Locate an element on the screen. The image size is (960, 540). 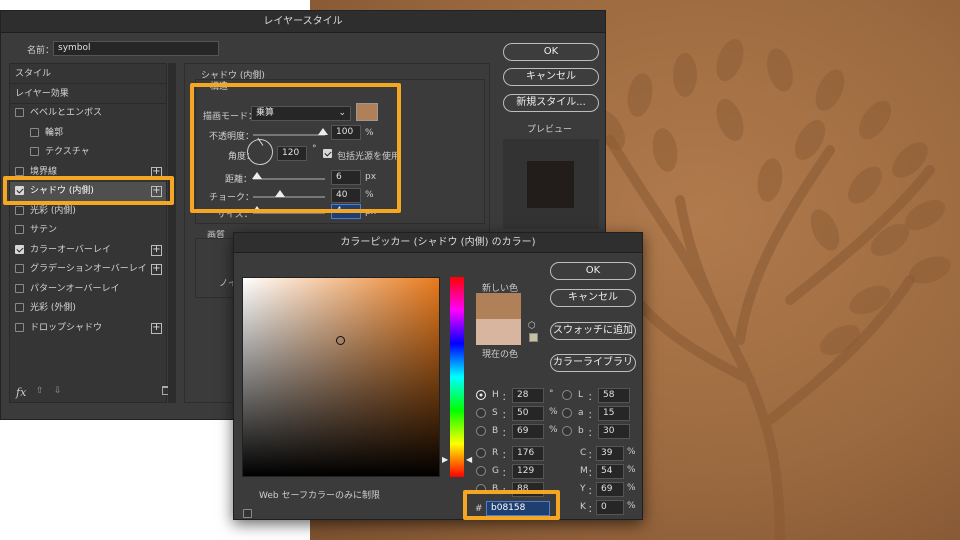
angle-field: 120 is located at coordinates (292, 153).